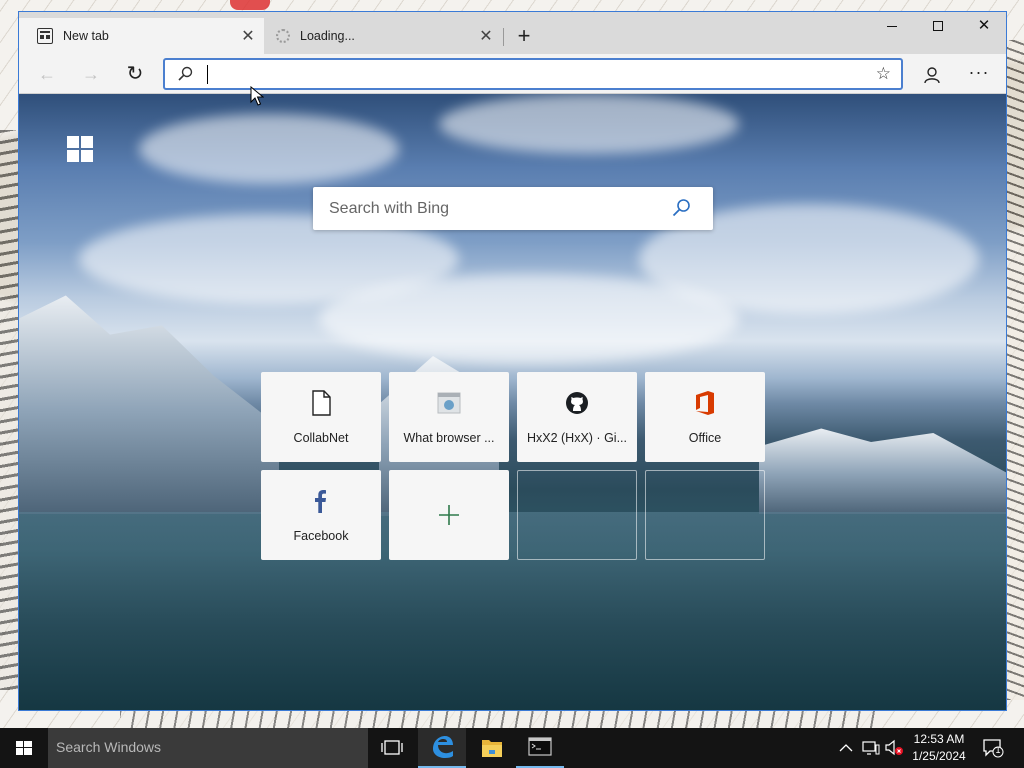  Describe the element at coordinates (321, 438) in the screenshot. I see `tile-label: CollabNet` at that location.